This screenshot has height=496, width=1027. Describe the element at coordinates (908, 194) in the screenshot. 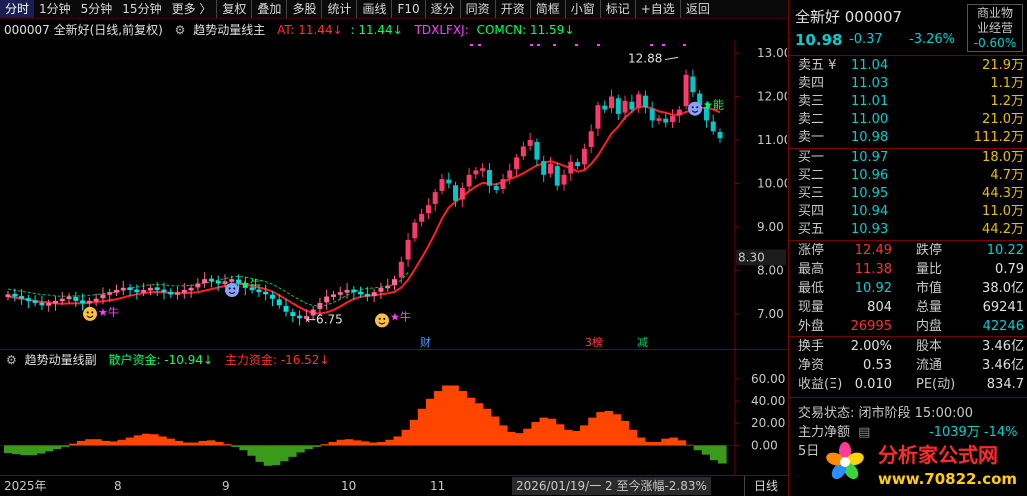

I see `bid-row: 买三 10.95 44.3万` at that location.